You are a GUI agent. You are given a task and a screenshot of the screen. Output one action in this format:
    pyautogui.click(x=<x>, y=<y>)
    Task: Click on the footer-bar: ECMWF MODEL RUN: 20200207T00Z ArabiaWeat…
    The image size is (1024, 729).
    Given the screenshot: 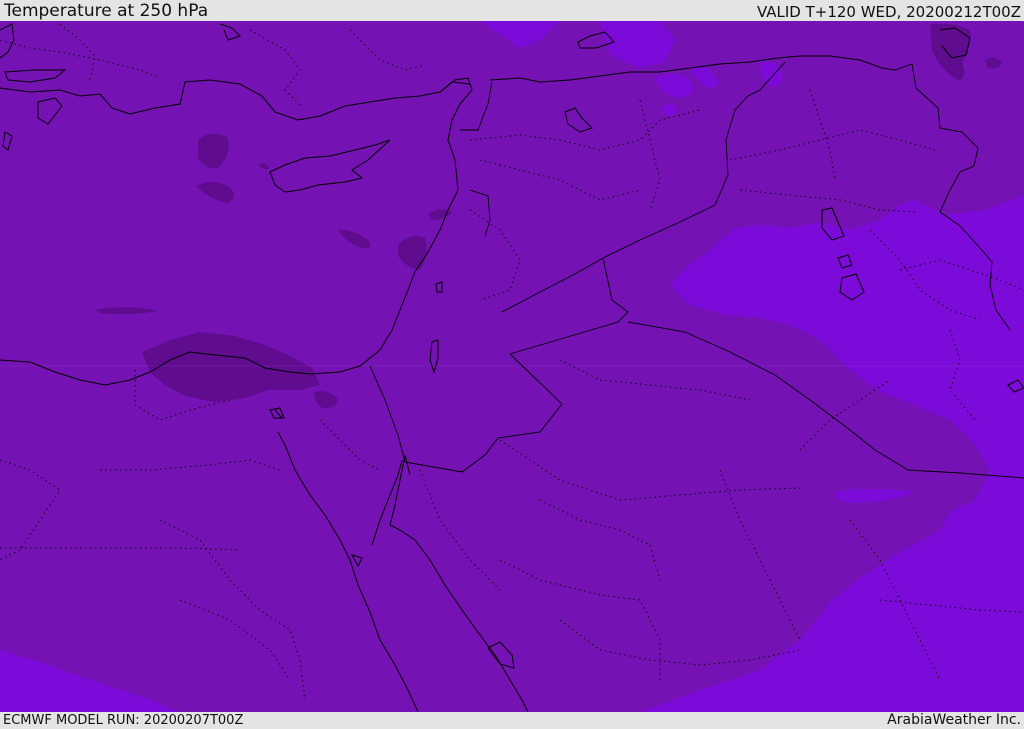 What is the action you would take?
    pyautogui.click(x=512, y=720)
    